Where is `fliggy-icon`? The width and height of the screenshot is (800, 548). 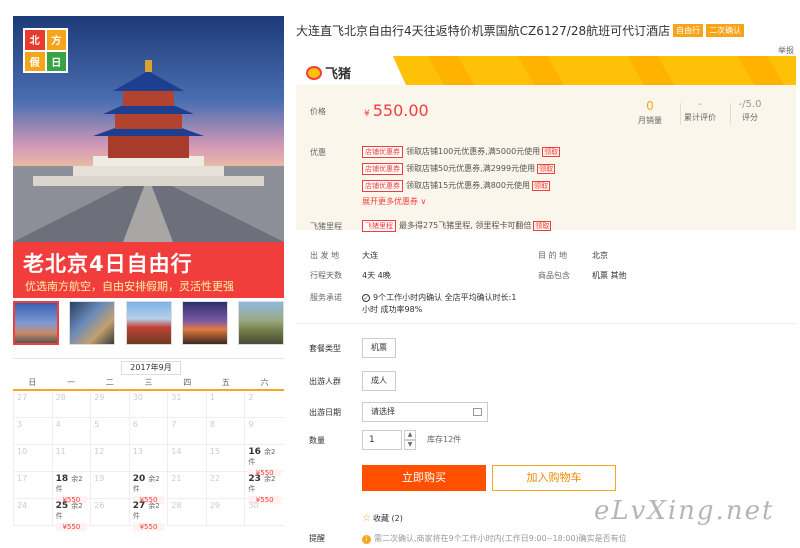 fliggy-icon is located at coordinates (314, 73).